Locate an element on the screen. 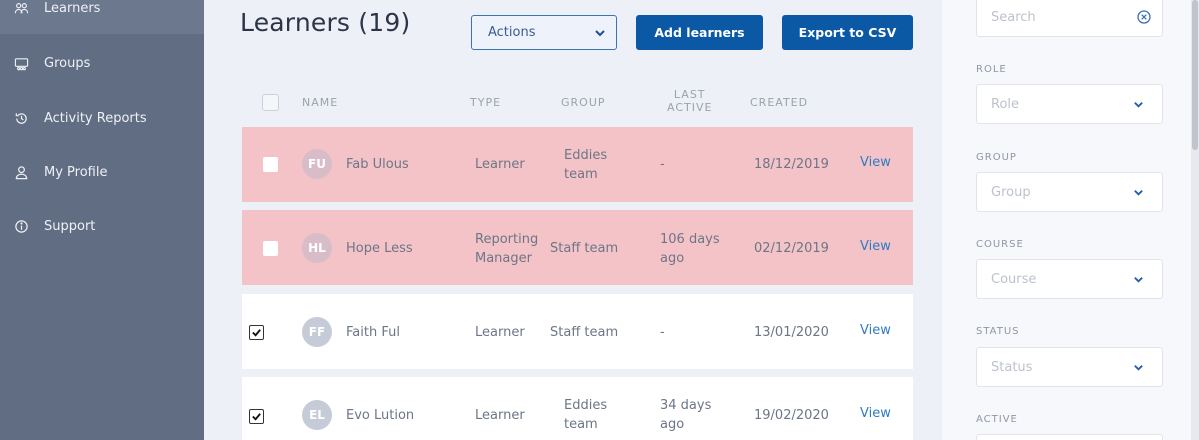 The height and width of the screenshot is (440, 1199). column-header-last-active: LAST ACTIVE is located at coordinates (689, 101).